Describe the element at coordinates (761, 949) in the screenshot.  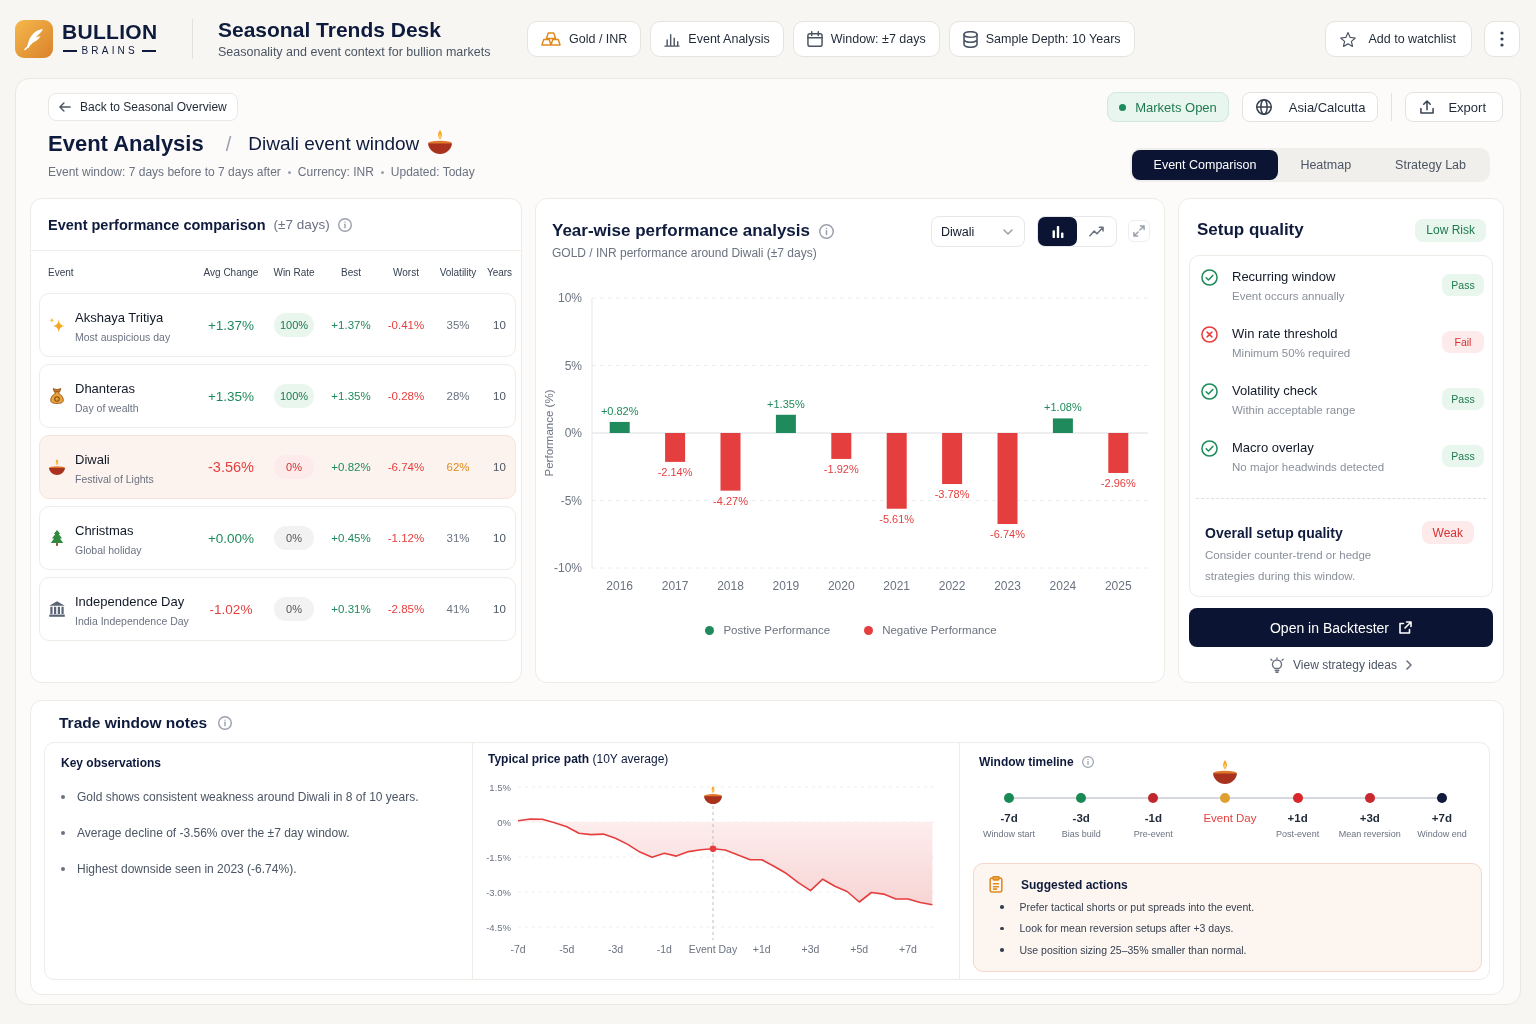
I see `axis-tick-label: +1d` at that location.